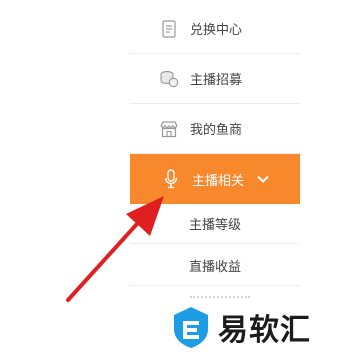 The width and height of the screenshot is (344, 353). I want to click on menu-item-exchange-center: 兑换中心, so click(215, 29).